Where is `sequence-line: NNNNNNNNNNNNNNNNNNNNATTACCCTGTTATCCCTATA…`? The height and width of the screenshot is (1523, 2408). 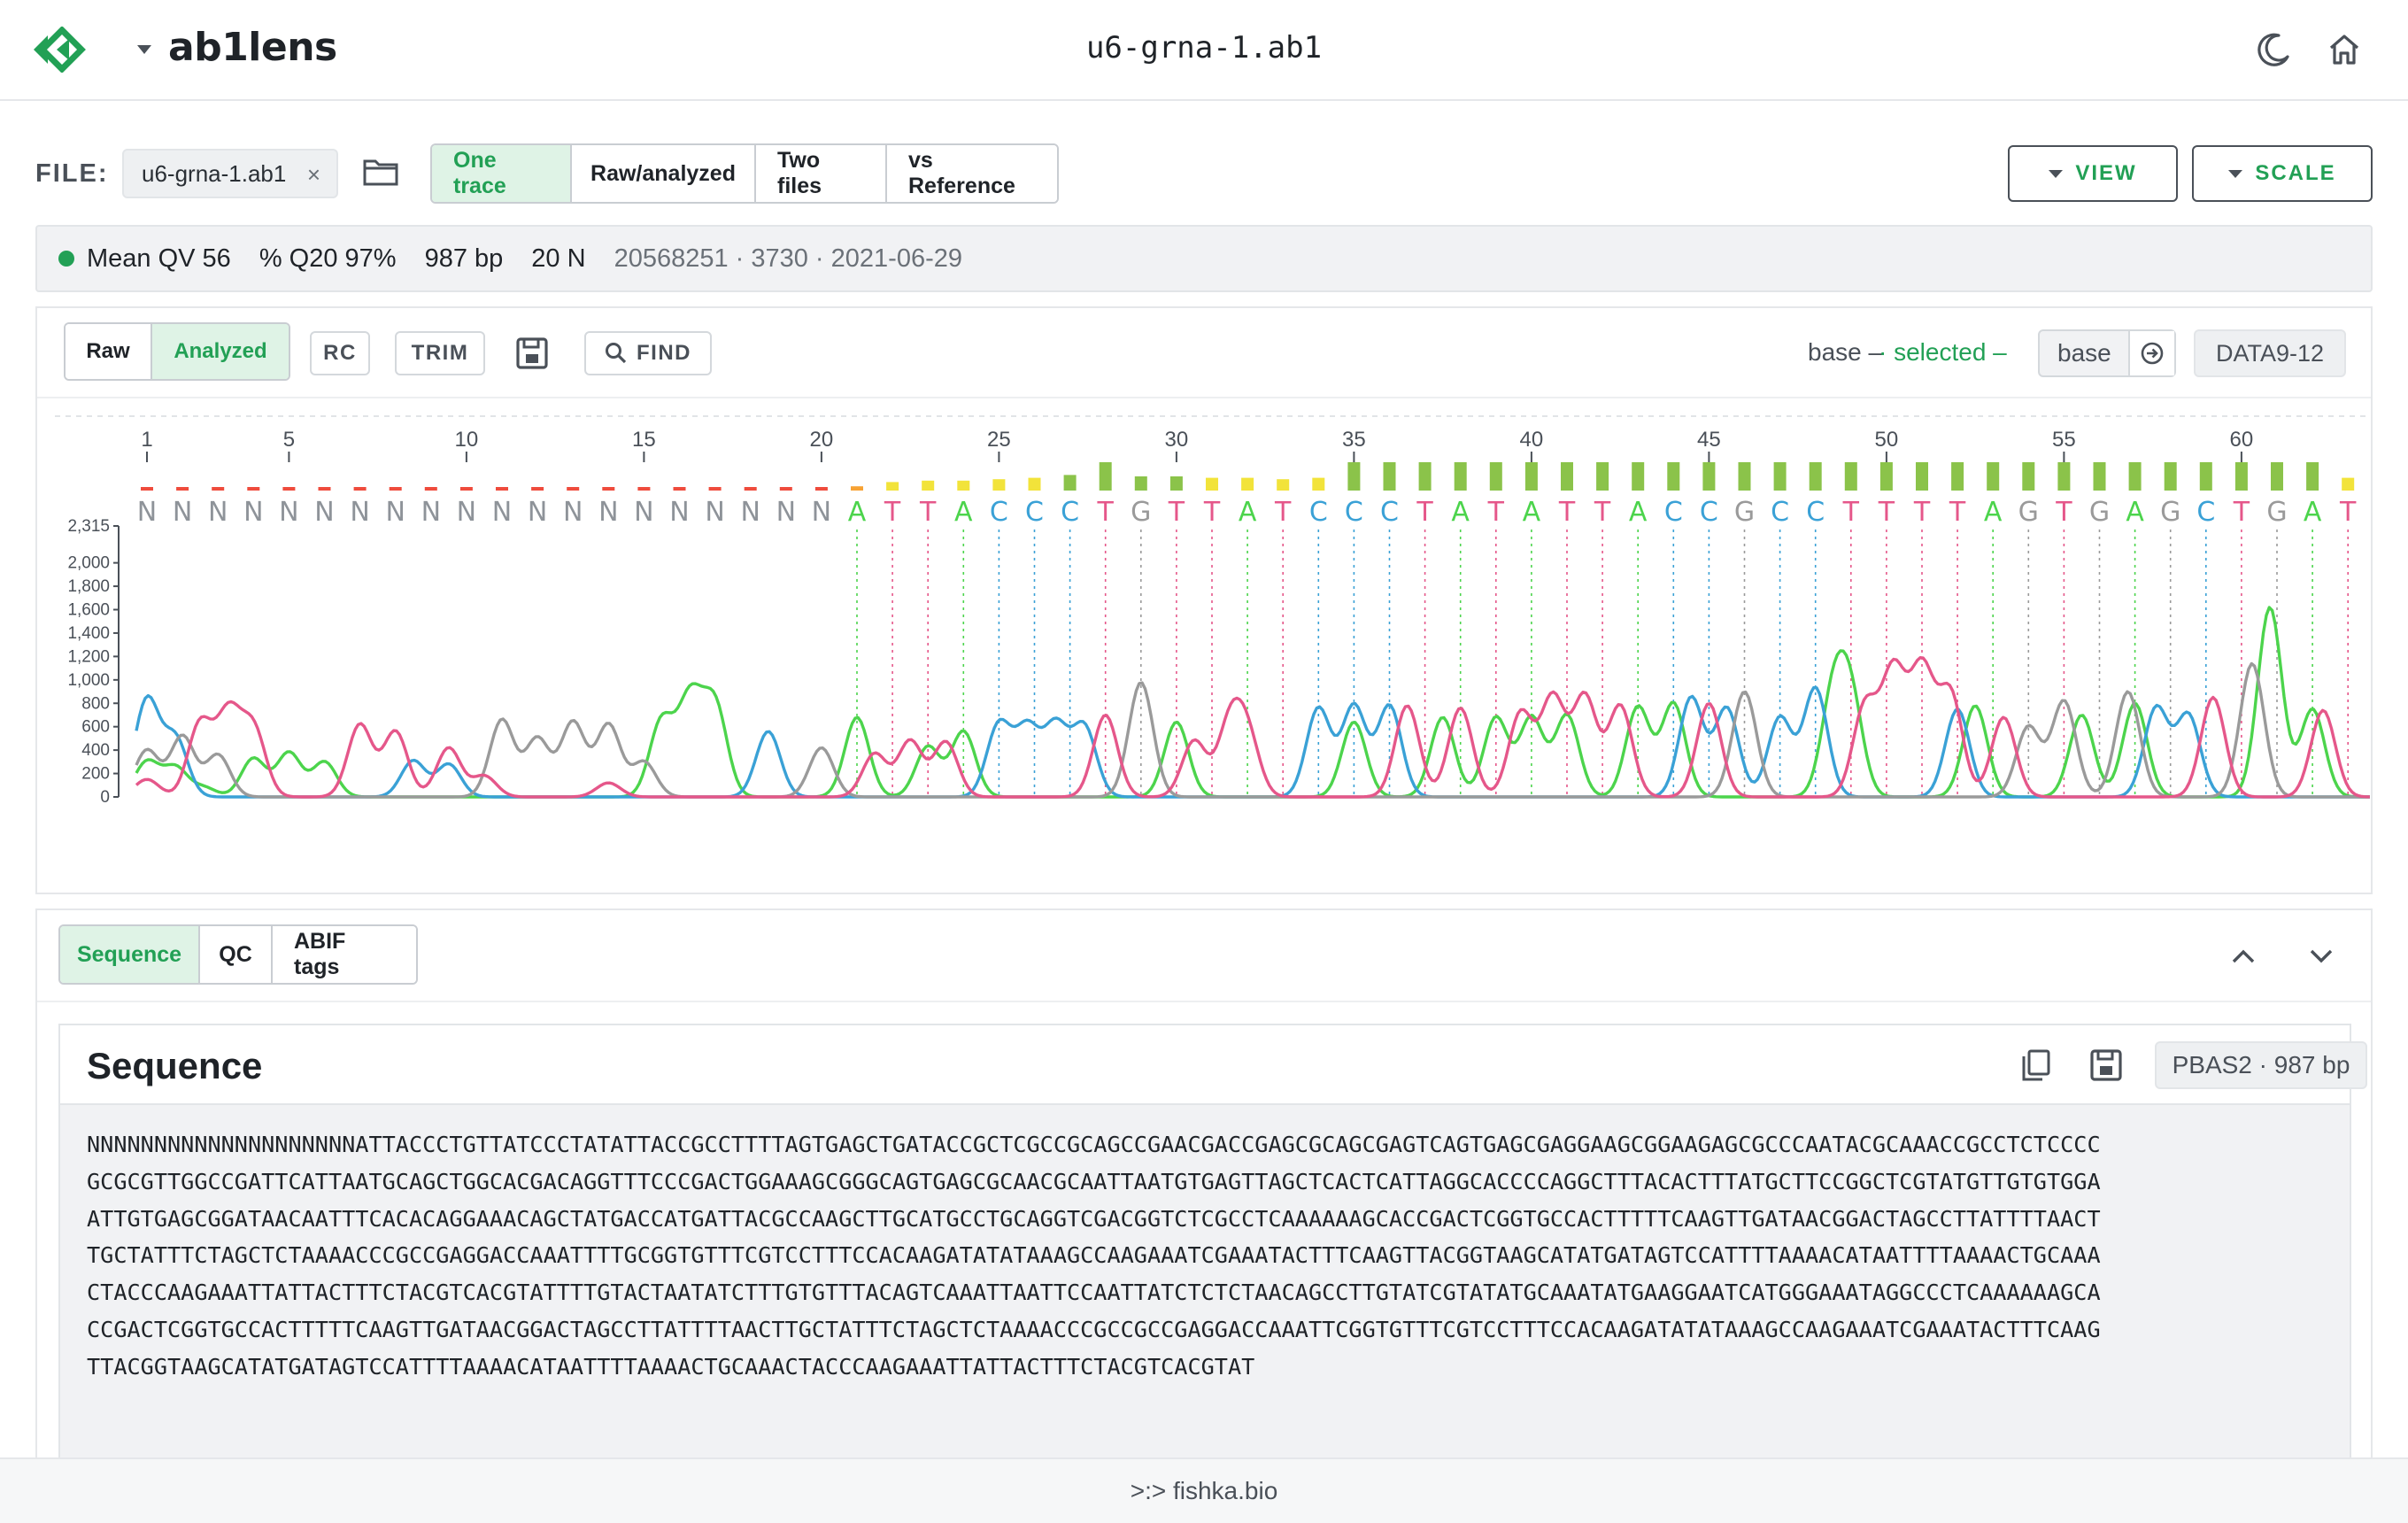 sequence-line: NNNNNNNNNNNNNNNNNNNNATTACCCTGTTATCCCTATA… is located at coordinates (1094, 1144).